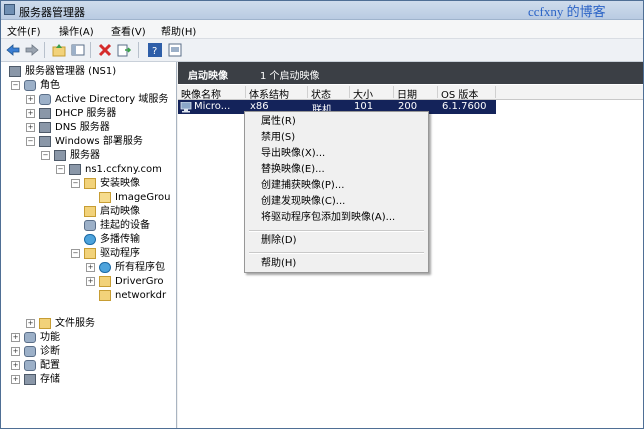 This screenshot has width=644, height=429. Describe the element at coordinates (372, 93) in the screenshot. I see `column-size: 大小` at that location.